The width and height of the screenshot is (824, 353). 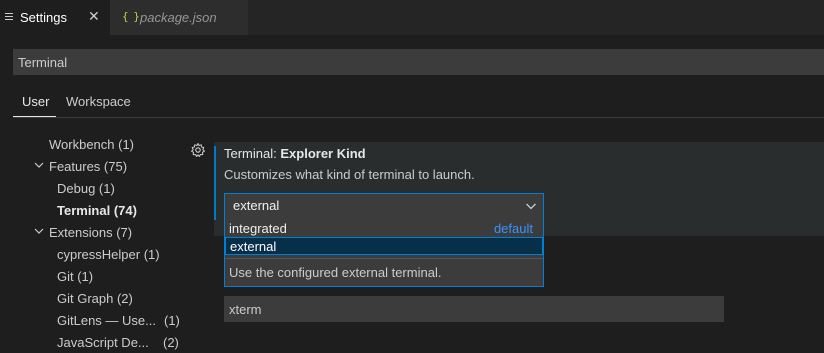 I want to click on toc-item-features: Features (75), so click(x=88, y=166).